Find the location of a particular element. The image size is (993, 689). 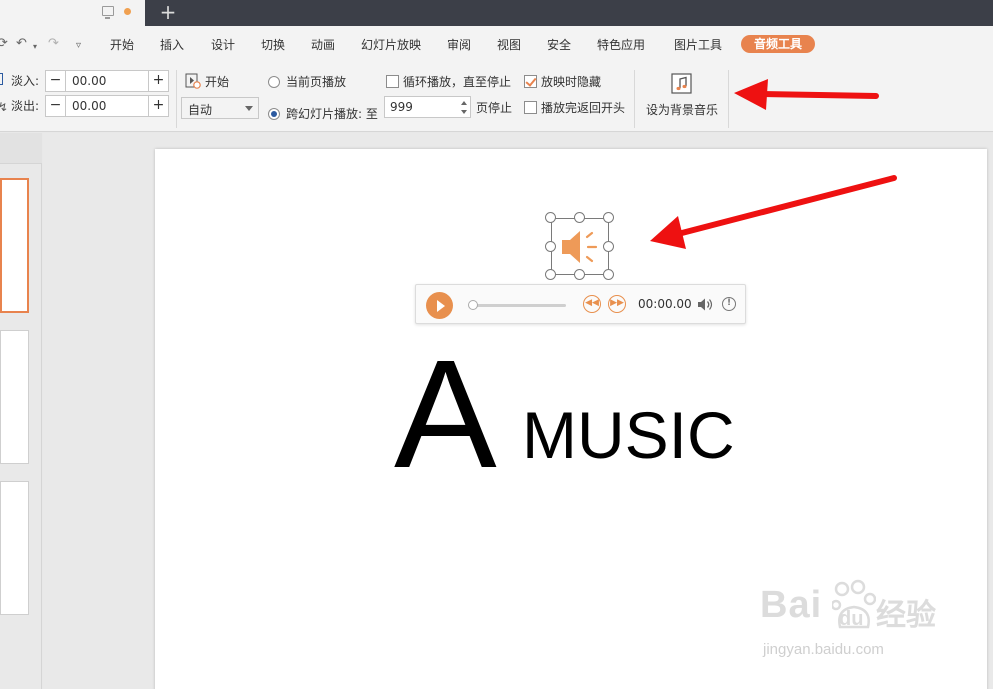

watermark-paw-text: du is located at coordinates (851, 619).